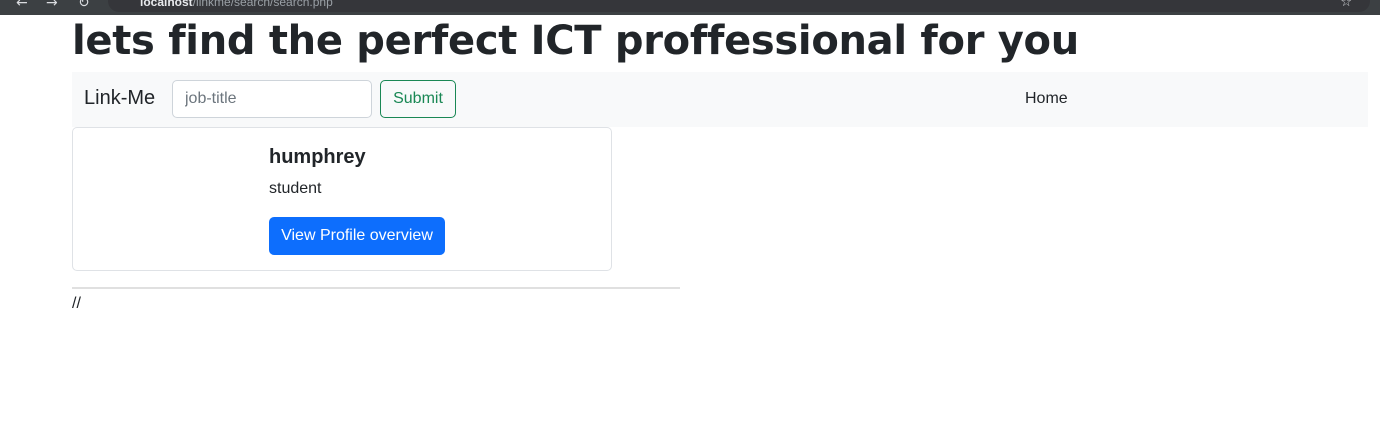 Image resolution: width=1380 pixels, height=425 pixels. Describe the element at coordinates (166, 4) in the screenshot. I see `url-host: localhost` at that location.